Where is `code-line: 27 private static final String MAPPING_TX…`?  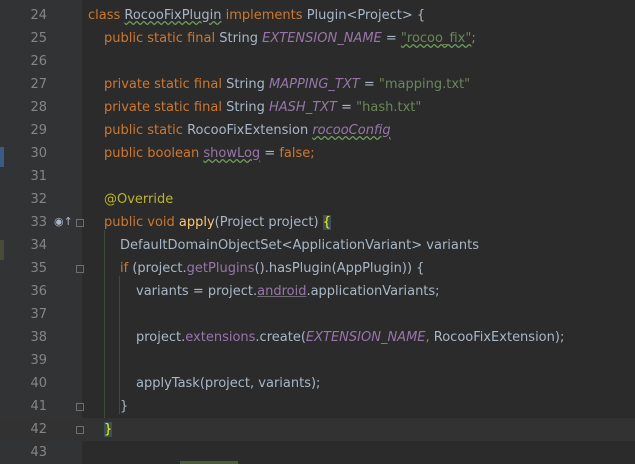
code-line: 27 private static final String MAPPING_TX… is located at coordinates (317, 84).